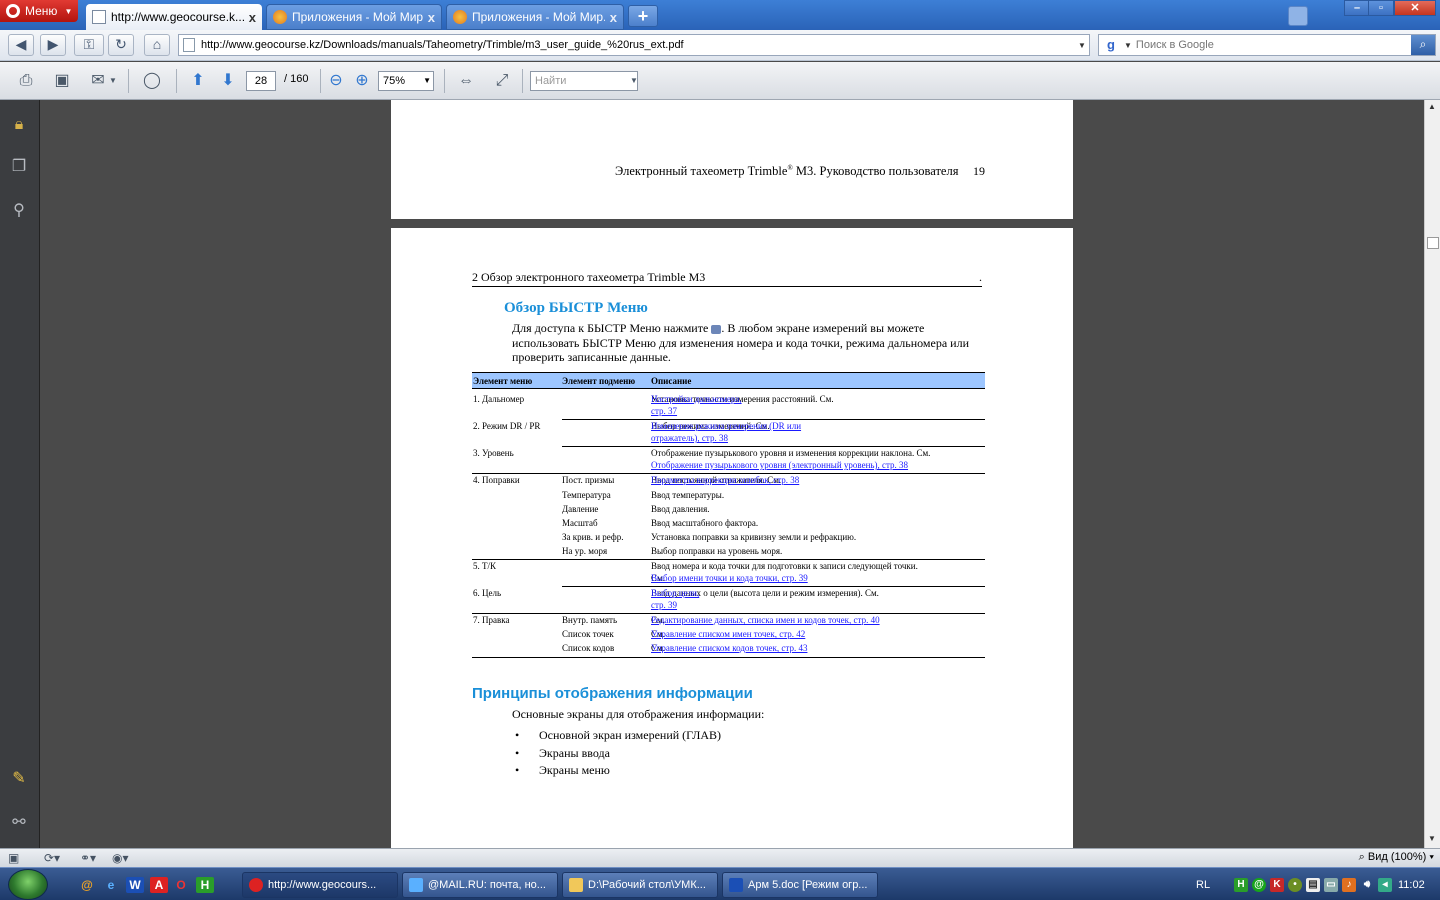 This screenshot has width=1440, height=900. What do you see at coordinates (664, 411) in the screenshot?
I see `link-page-37: стр. 37` at bounding box center [664, 411].